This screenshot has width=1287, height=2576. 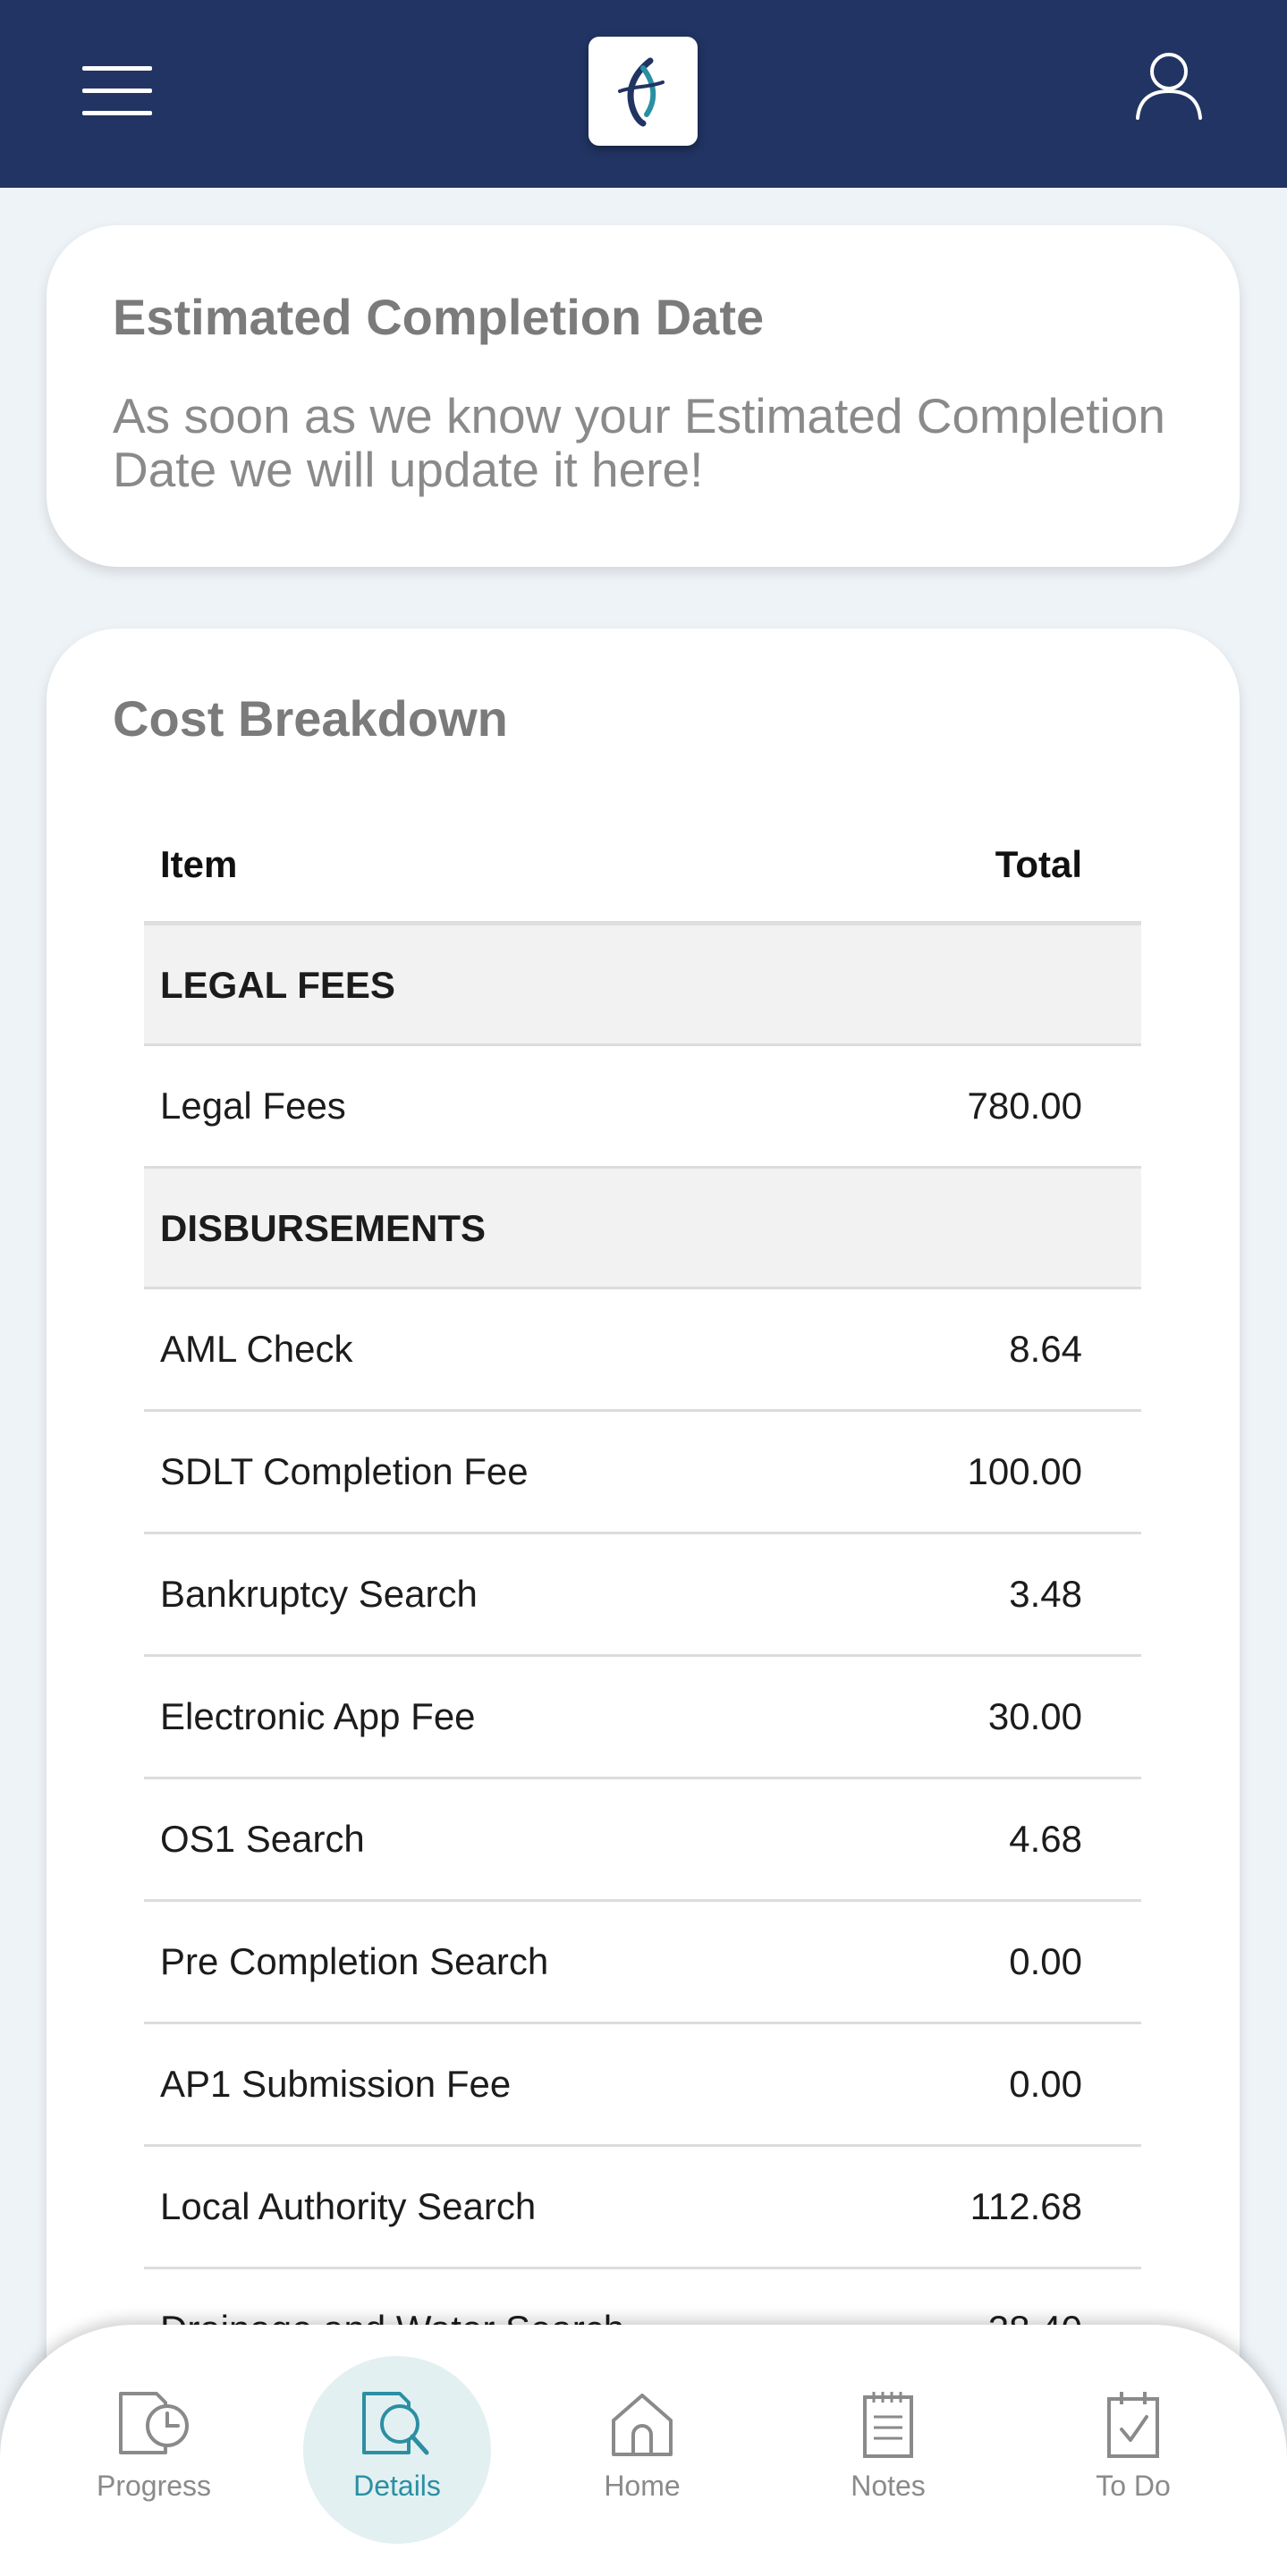 I want to click on brand-logo, so click(x=643, y=91).